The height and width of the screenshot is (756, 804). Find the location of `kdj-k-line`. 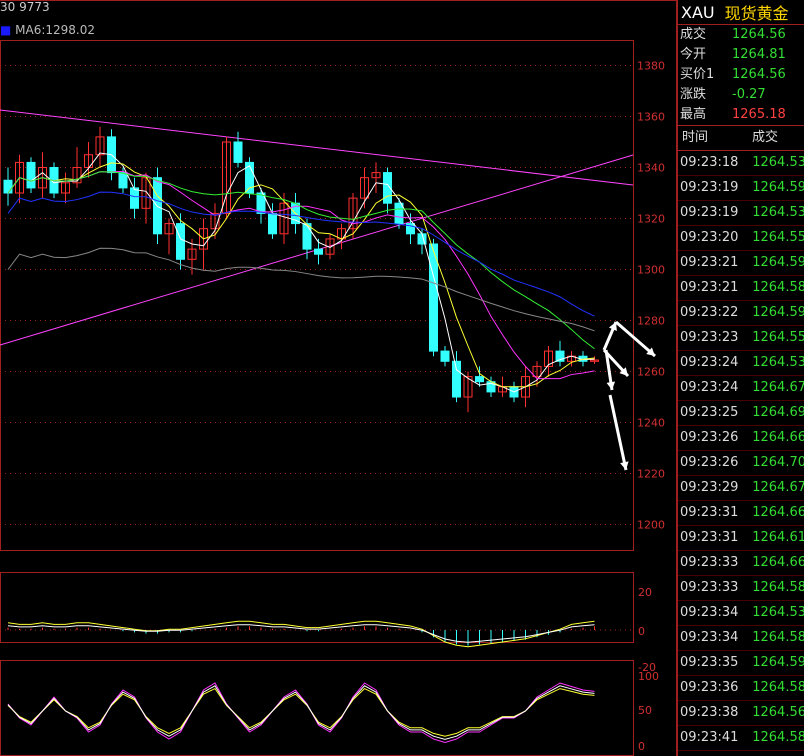

kdj-k-line is located at coordinates (301, 712).